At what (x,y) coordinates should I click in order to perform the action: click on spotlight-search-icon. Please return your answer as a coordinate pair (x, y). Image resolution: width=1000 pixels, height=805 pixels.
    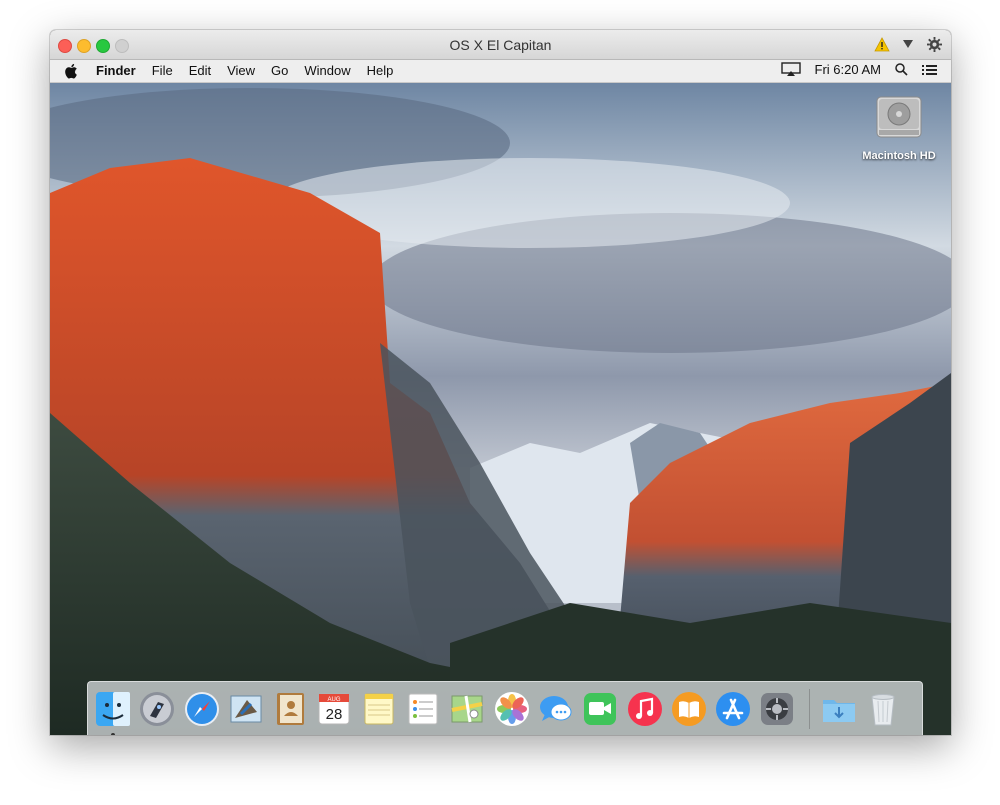
    Looking at the image, I should click on (901, 69).